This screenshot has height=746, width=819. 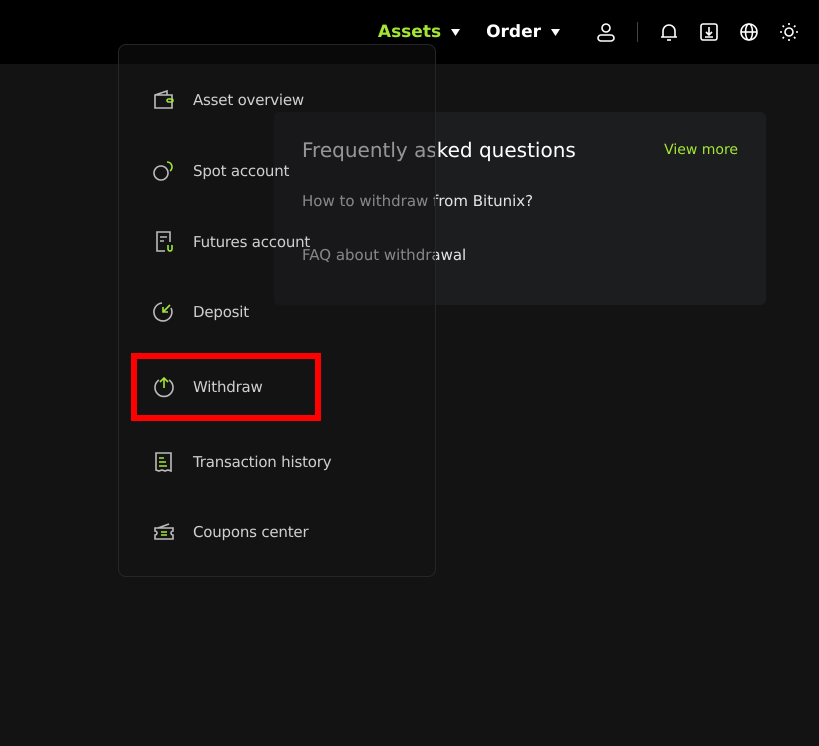 I want to click on menu-item: Deposit, so click(x=200, y=312).